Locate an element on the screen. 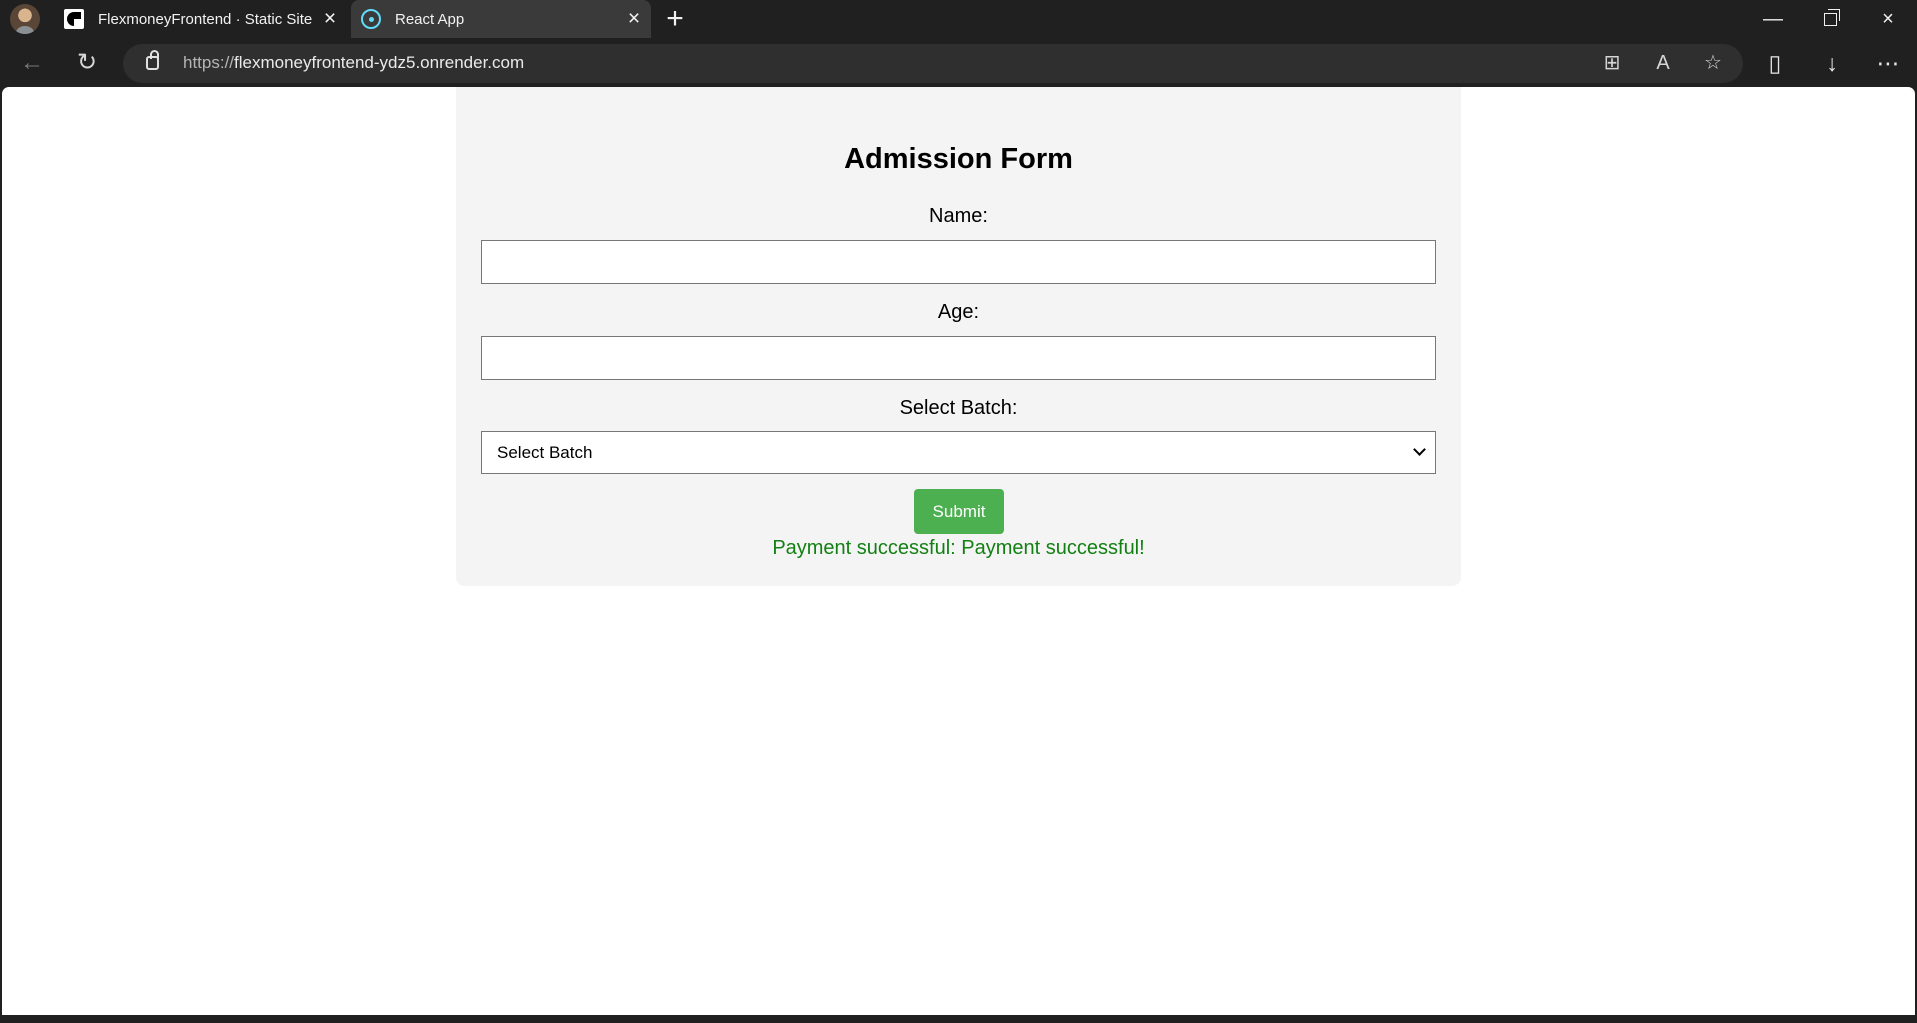 This screenshot has width=1917, height=1023. tab-flexmoney-frontend: FlexmoneyFrontend · Static Site × is located at coordinates (200, 19).